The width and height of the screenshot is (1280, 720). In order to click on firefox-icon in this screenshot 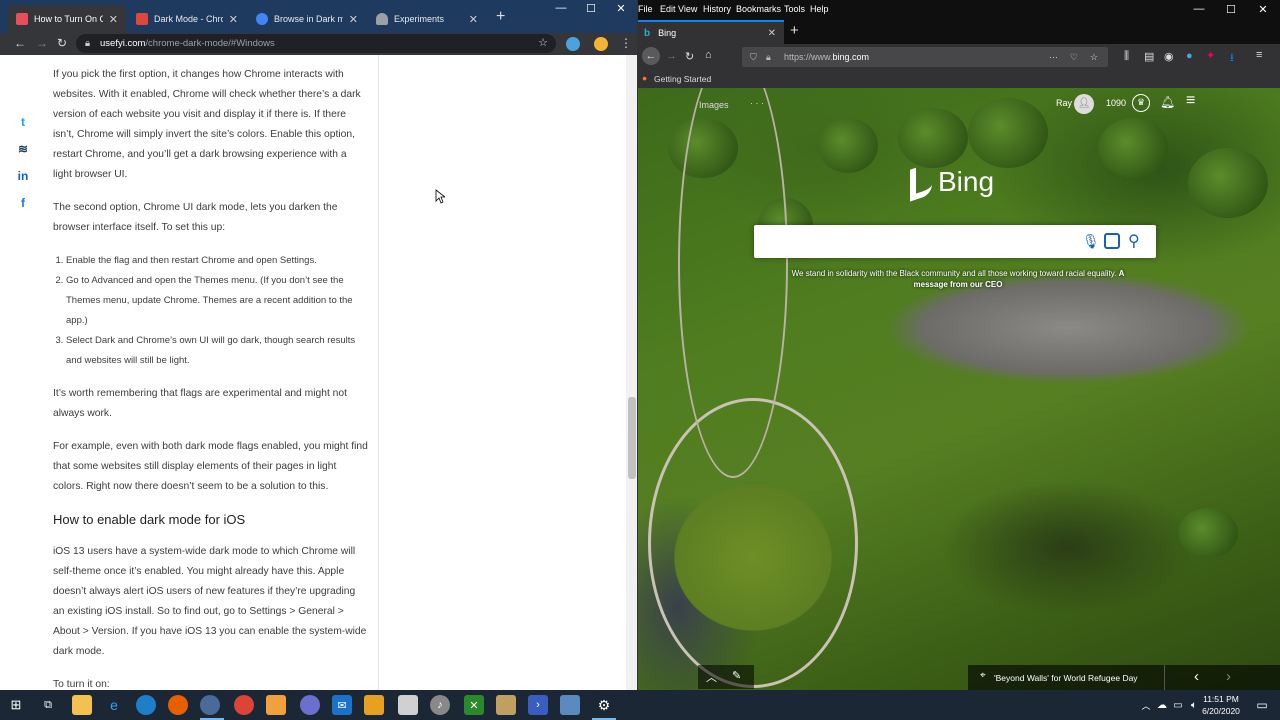, I will do `click(178, 705)`.